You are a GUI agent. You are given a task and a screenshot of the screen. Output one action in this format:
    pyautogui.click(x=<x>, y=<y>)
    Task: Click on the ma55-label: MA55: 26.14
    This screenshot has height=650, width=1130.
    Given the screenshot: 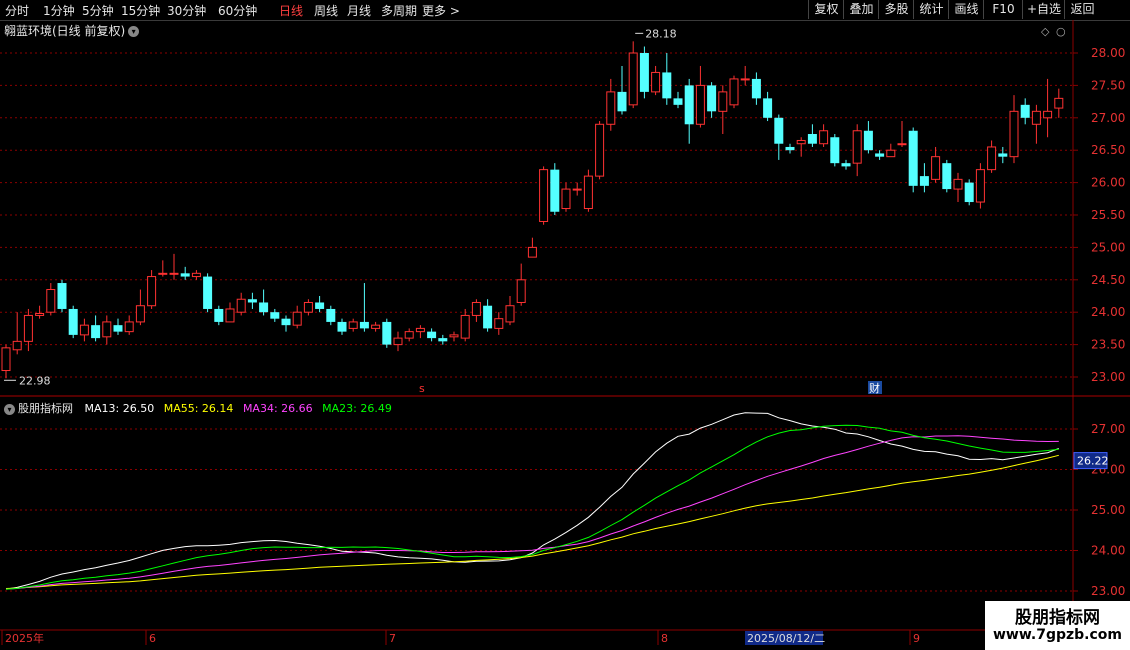 What is the action you would take?
    pyautogui.click(x=198, y=408)
    